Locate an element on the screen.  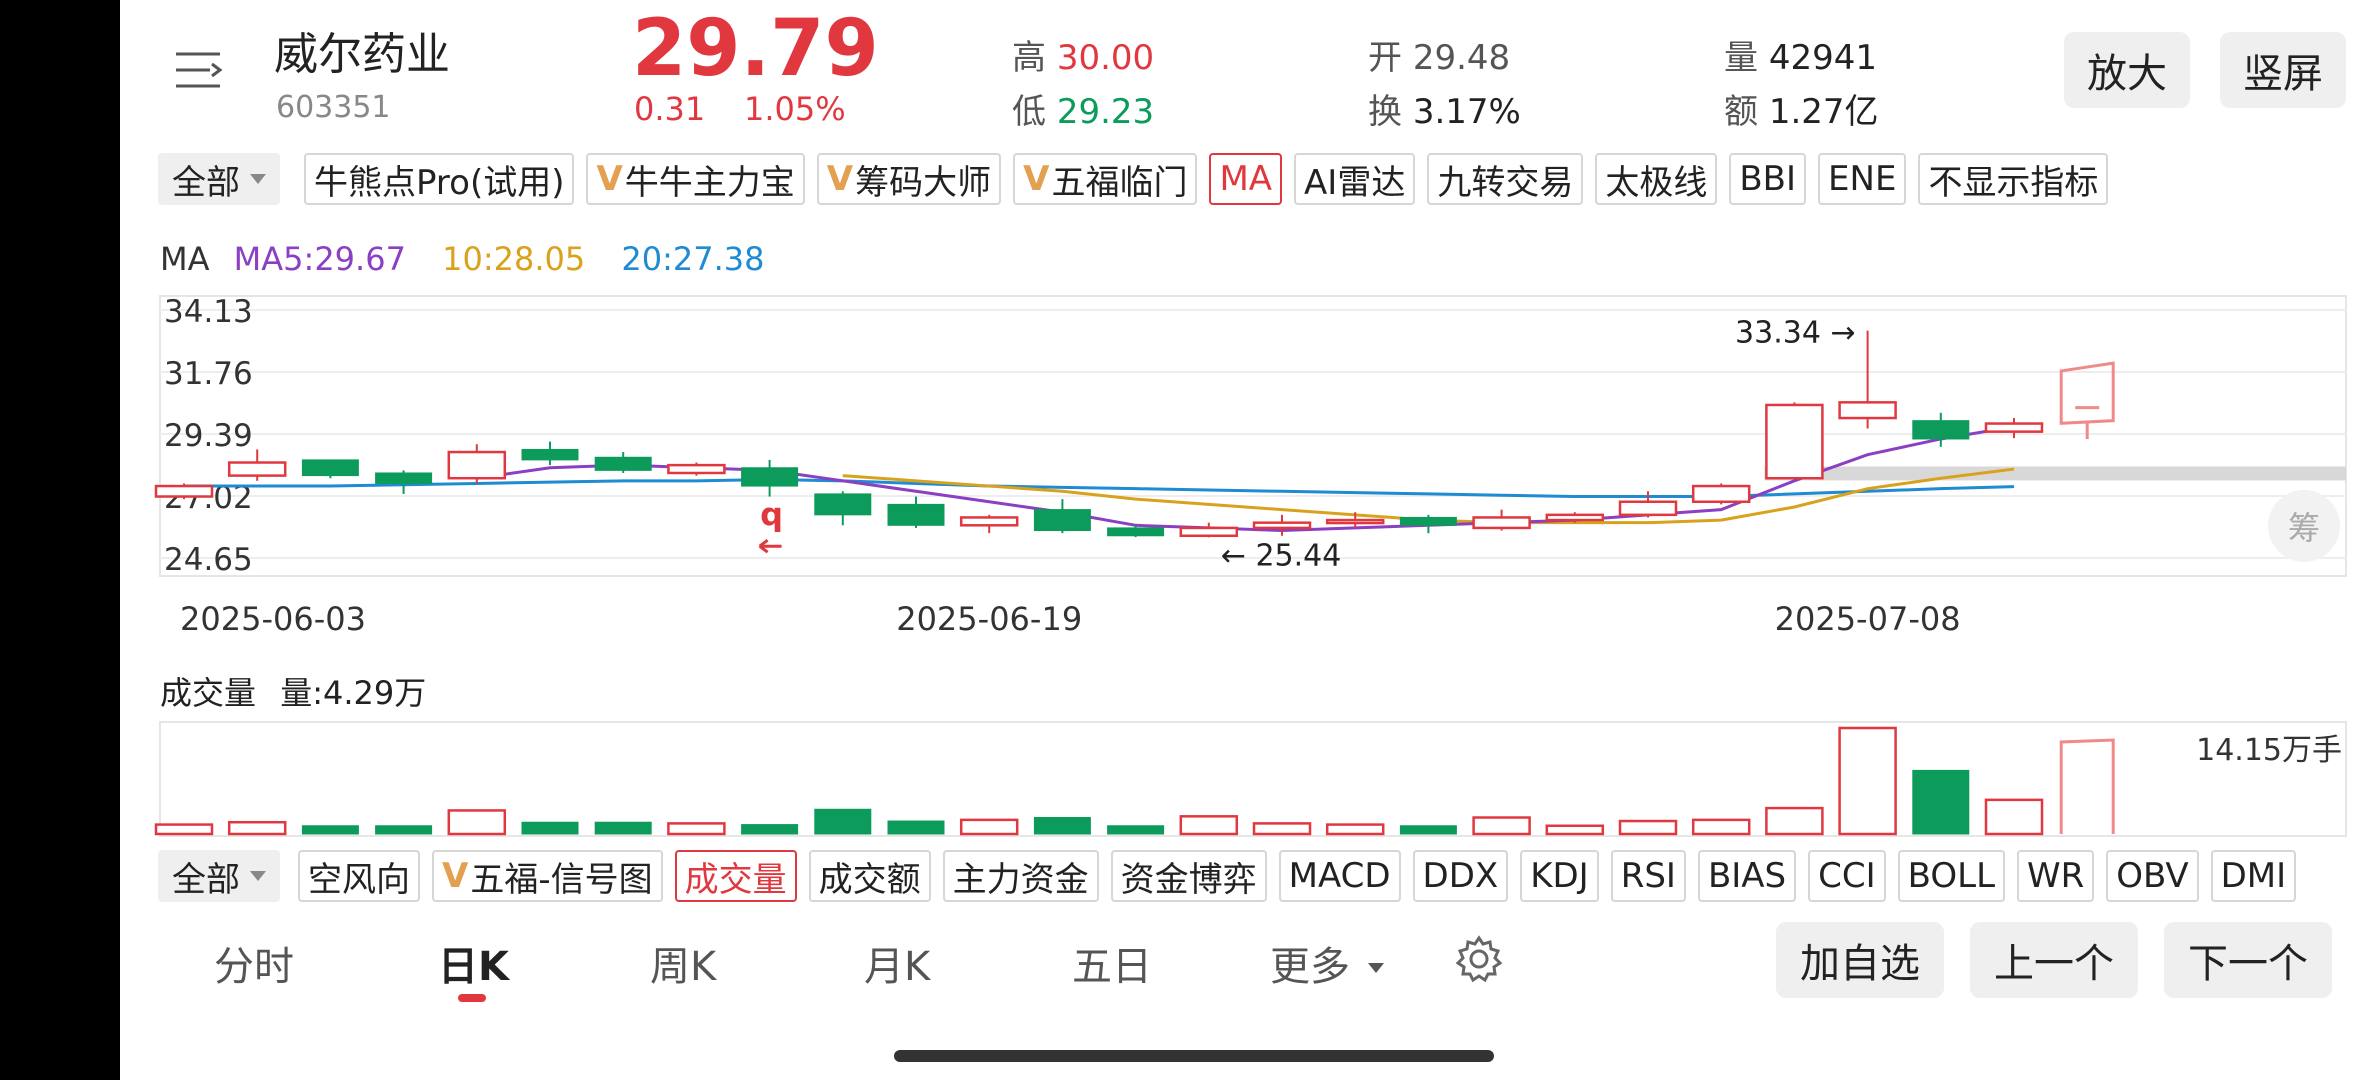
next-stock-button: 下一个 is located at coordinates (2248, 960).